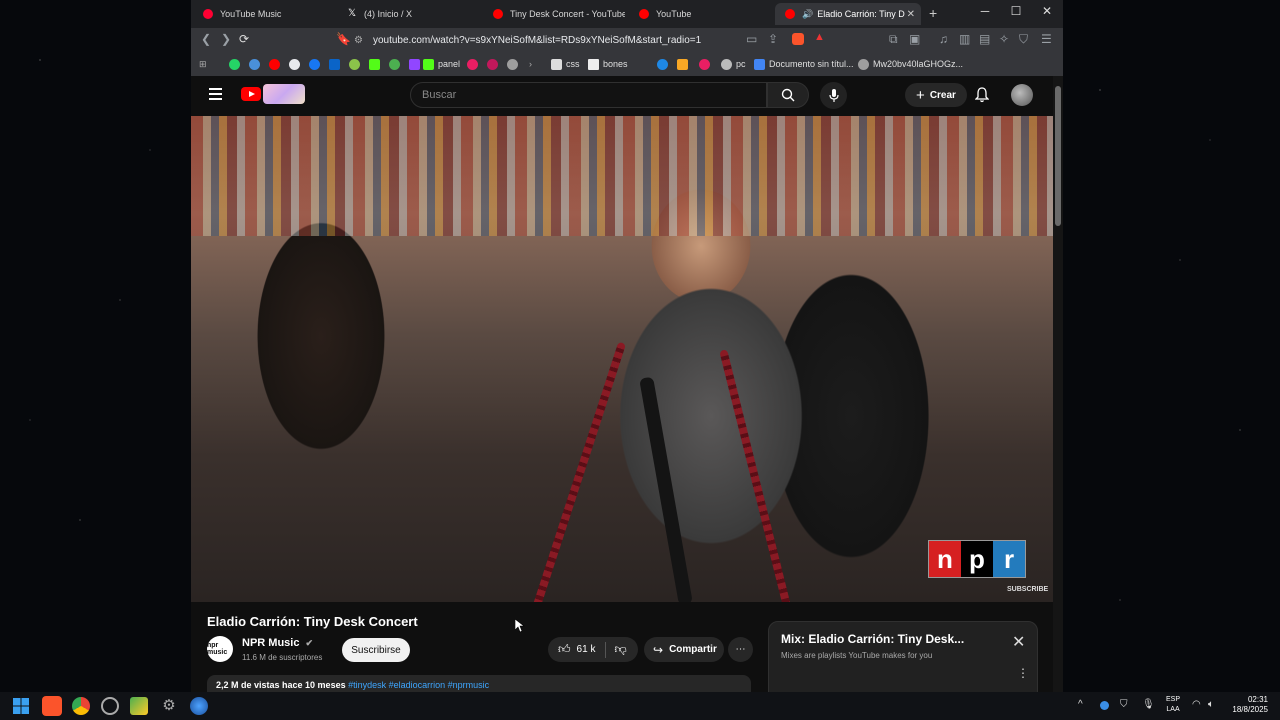  I want to click on dislike-icon: 👎︎, so click(620, 649).